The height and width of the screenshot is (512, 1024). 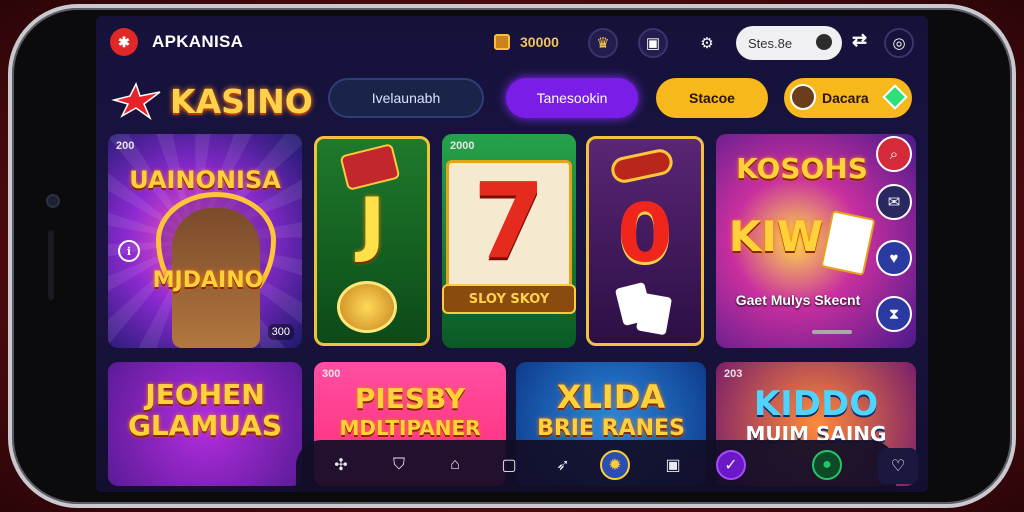 What do you see at coordinates (509, 221) in the screenshot?
I see `lucky-seven: 7` at bounding box center [509, 221].